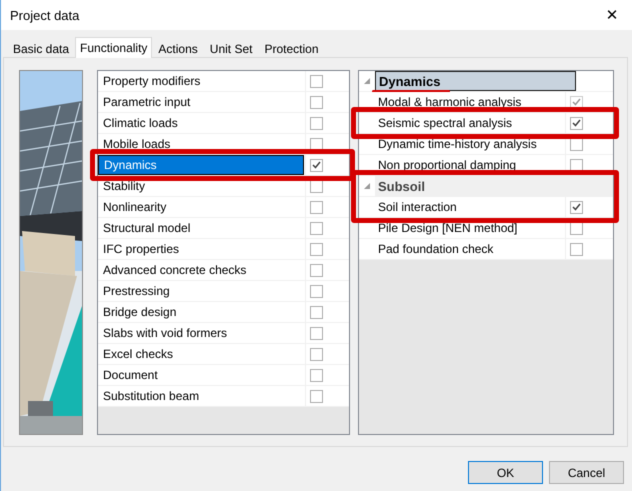 The width and height of the screenshot is (632, 491). What do you see at coordinates (447, 165) in the screenshot?
I see `option-name: Non proportional damping` at bounding box center [447, 165].